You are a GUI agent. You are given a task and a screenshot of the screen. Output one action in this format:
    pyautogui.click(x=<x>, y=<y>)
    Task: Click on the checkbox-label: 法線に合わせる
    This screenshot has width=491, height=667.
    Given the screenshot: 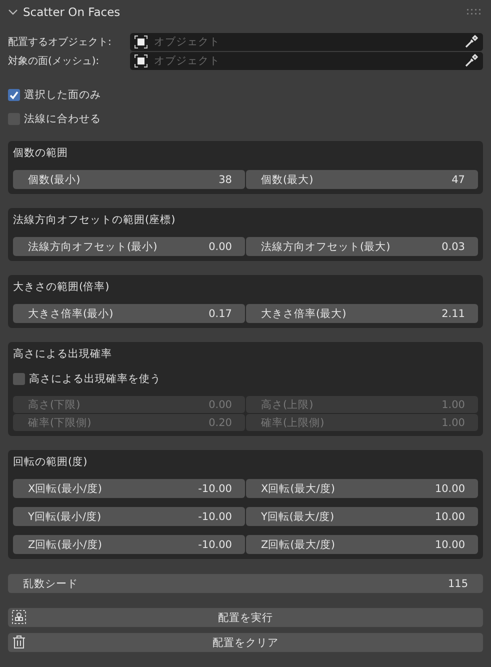 What is the action you would take?
    pyautogui.click(x=62, y=119)
    